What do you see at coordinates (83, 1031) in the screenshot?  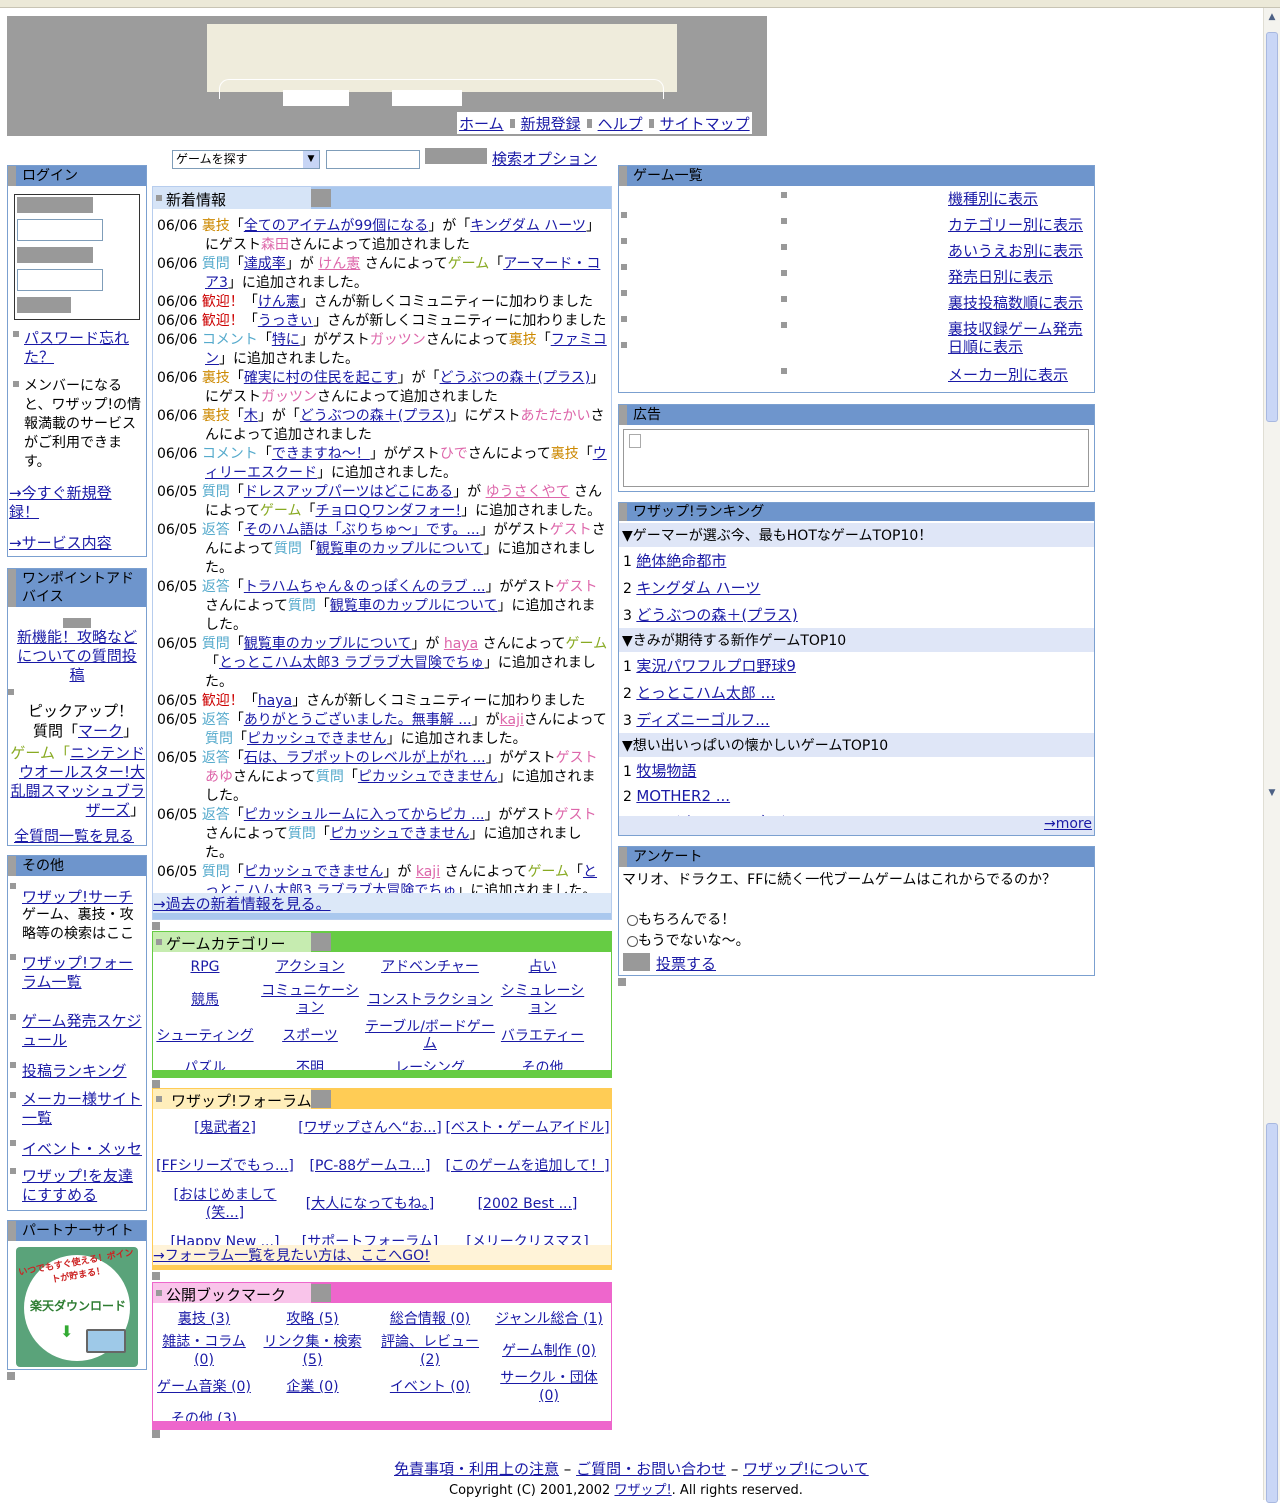 I see `other-item-schedule: ゲーム発売スケジュール` at bounding box center [83, 1031].